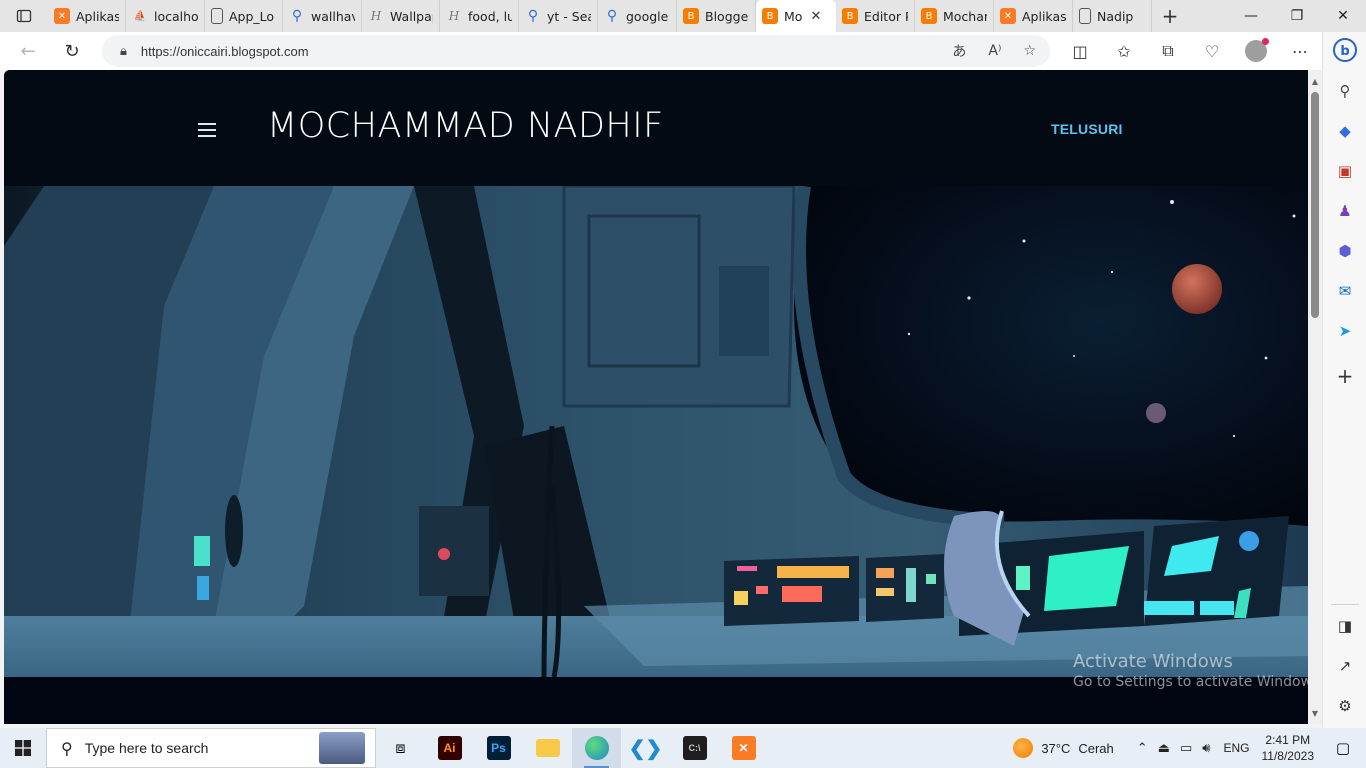 The width and height of the screenshot is (1366, 768). What do you see at coordinates (498, 748) in the screenshot?
I see `photoshop-taskbar-button: Ps` at bounding box center [498, 748].